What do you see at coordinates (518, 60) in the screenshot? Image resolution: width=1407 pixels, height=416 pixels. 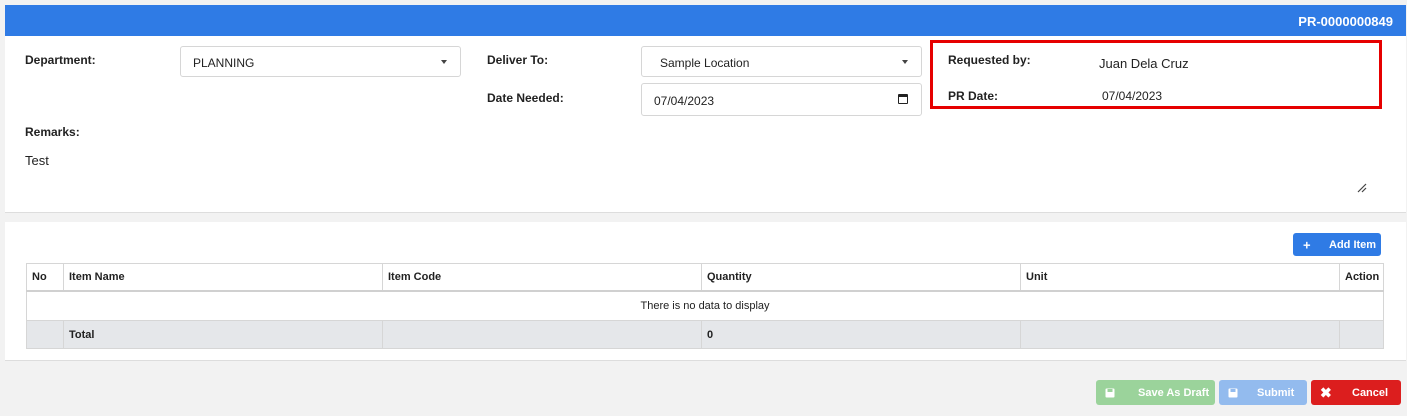 I see `deliver-to-label: Deliver To:` at bounding box center [518, 60].